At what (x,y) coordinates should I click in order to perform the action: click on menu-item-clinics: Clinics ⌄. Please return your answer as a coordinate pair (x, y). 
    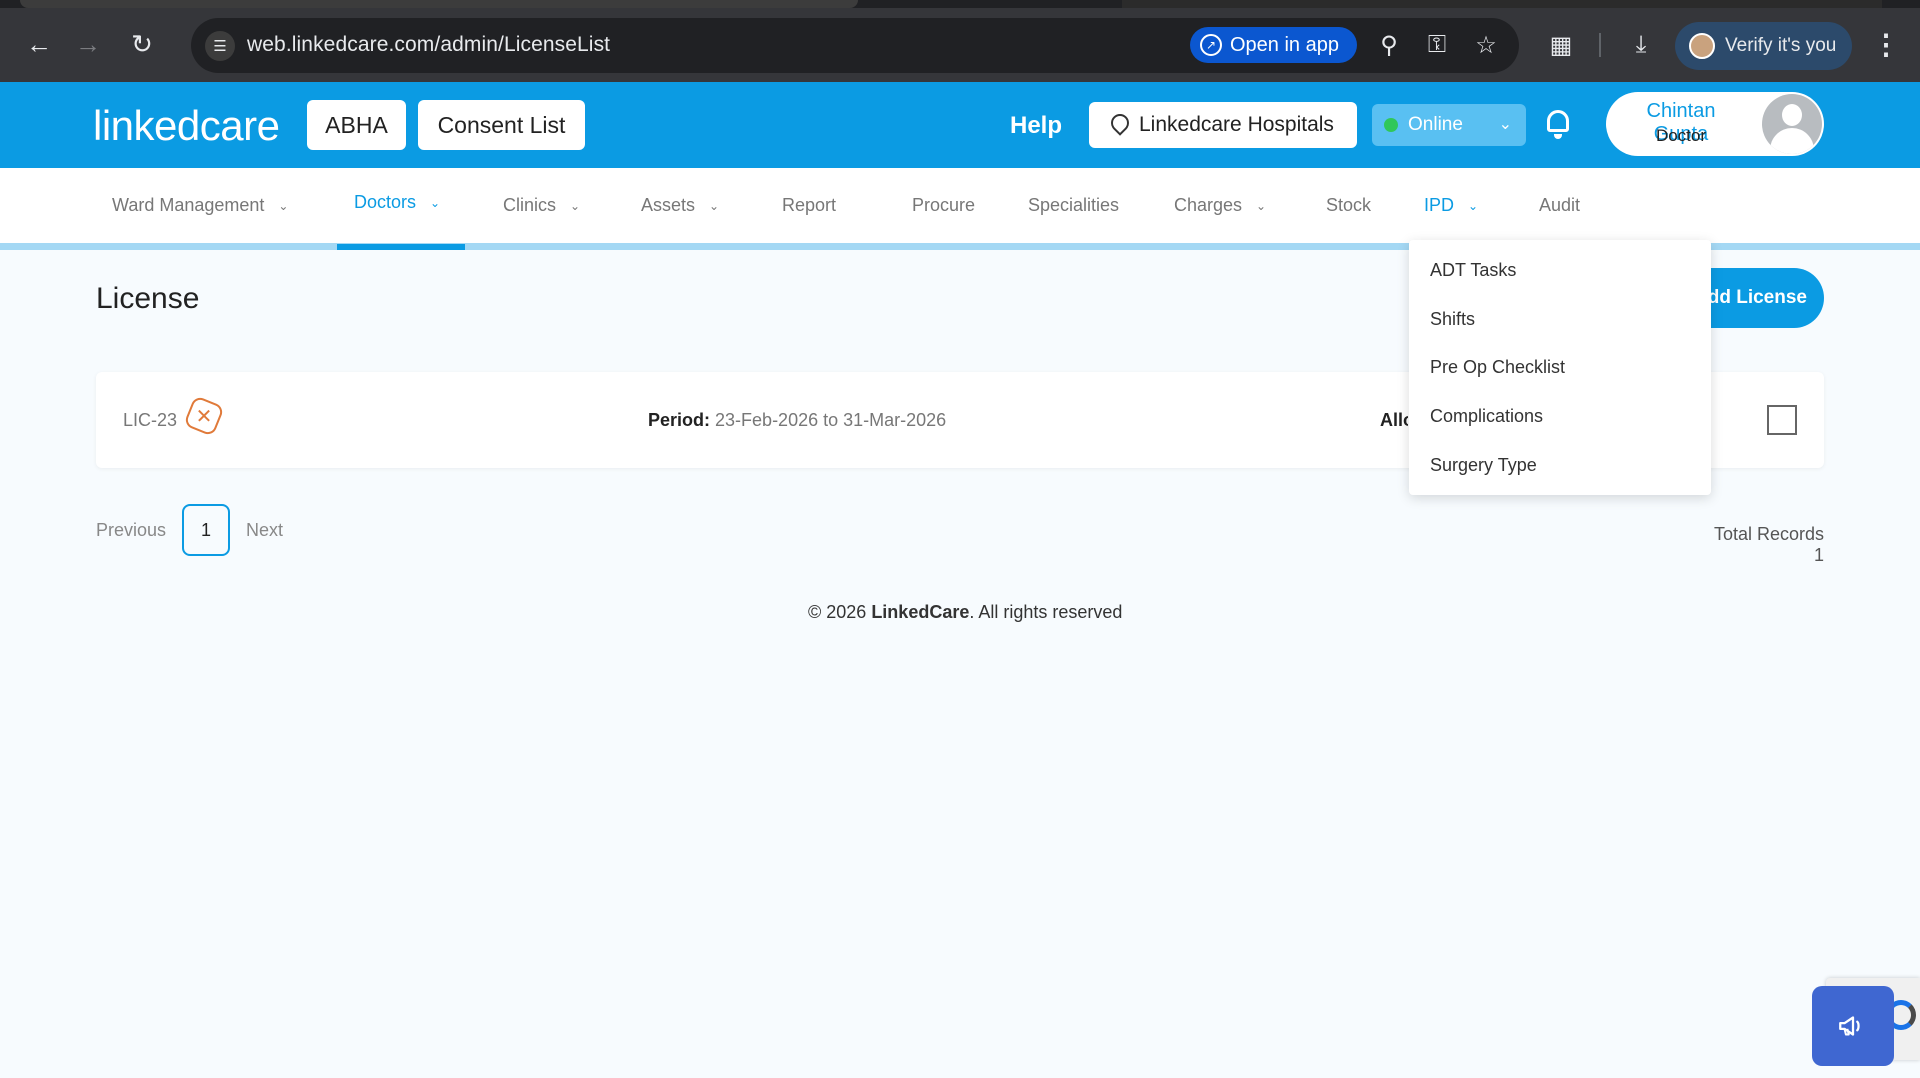
    Looking at the image, I should click on (541, 205).